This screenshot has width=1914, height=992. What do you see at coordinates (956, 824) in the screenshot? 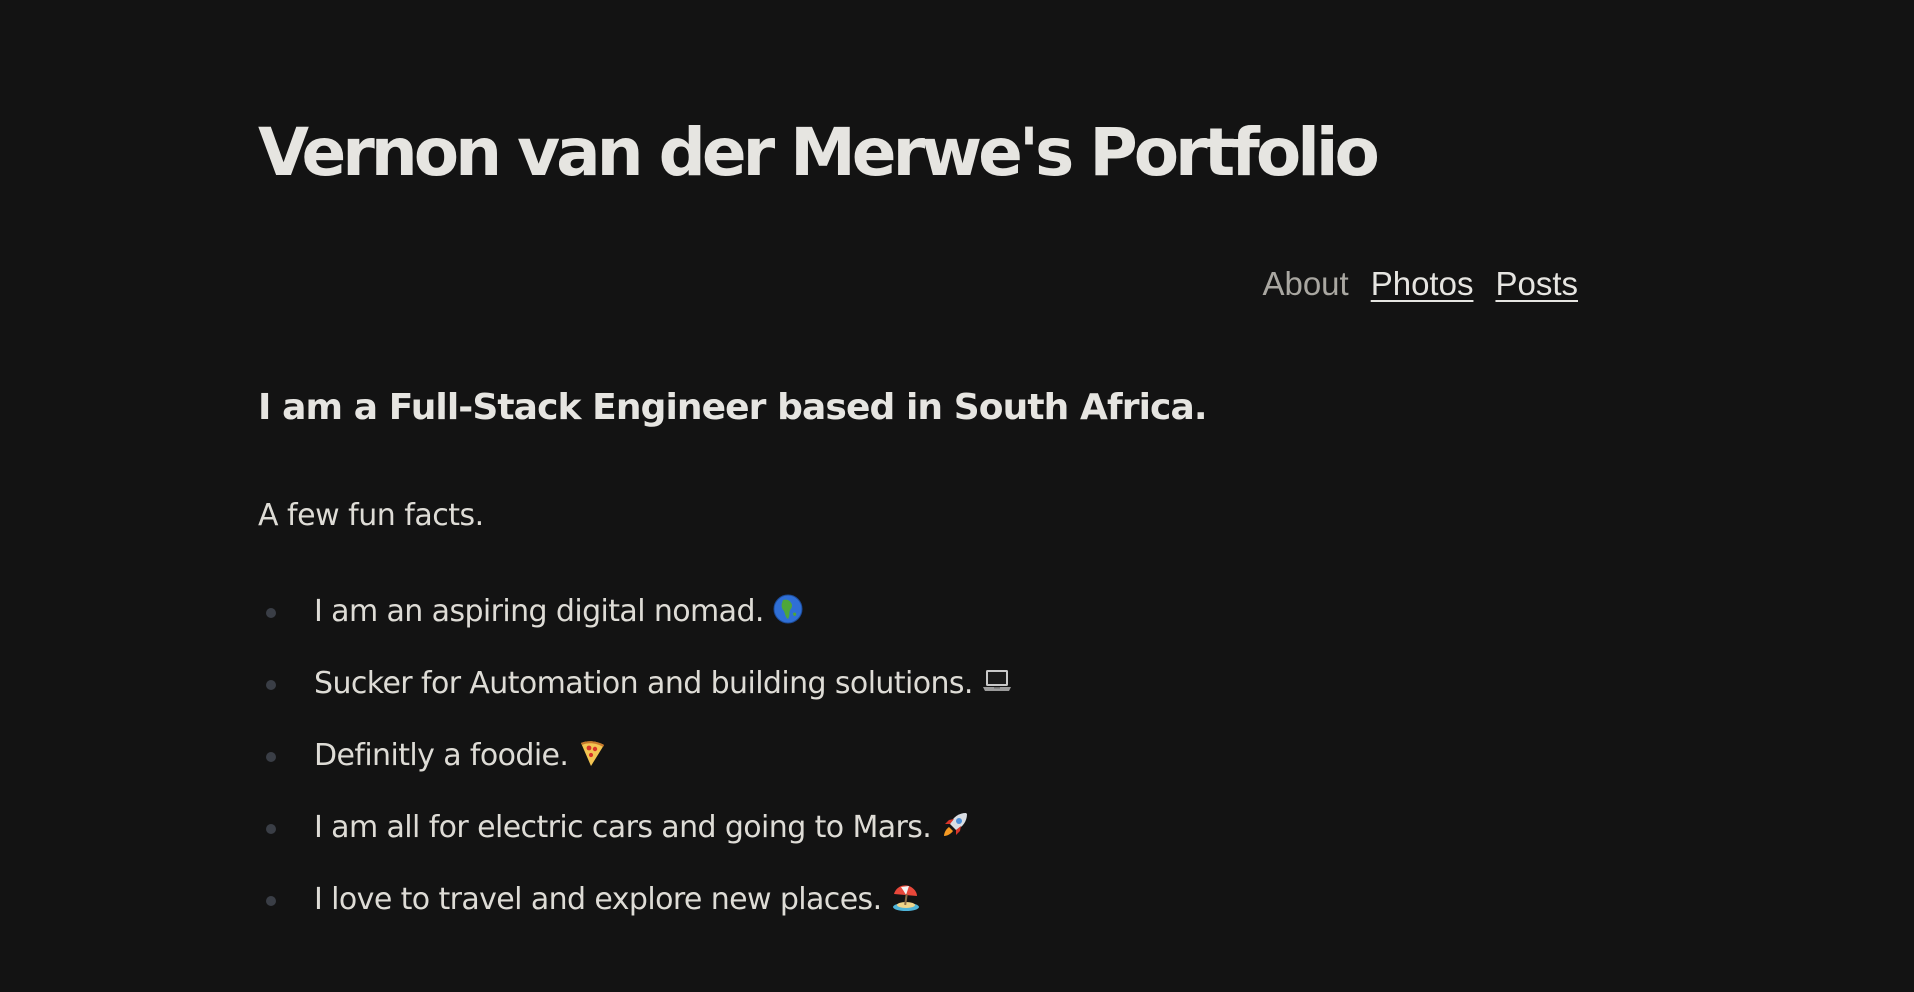
I see `rocket-icon` at bounding box center [956, 824].